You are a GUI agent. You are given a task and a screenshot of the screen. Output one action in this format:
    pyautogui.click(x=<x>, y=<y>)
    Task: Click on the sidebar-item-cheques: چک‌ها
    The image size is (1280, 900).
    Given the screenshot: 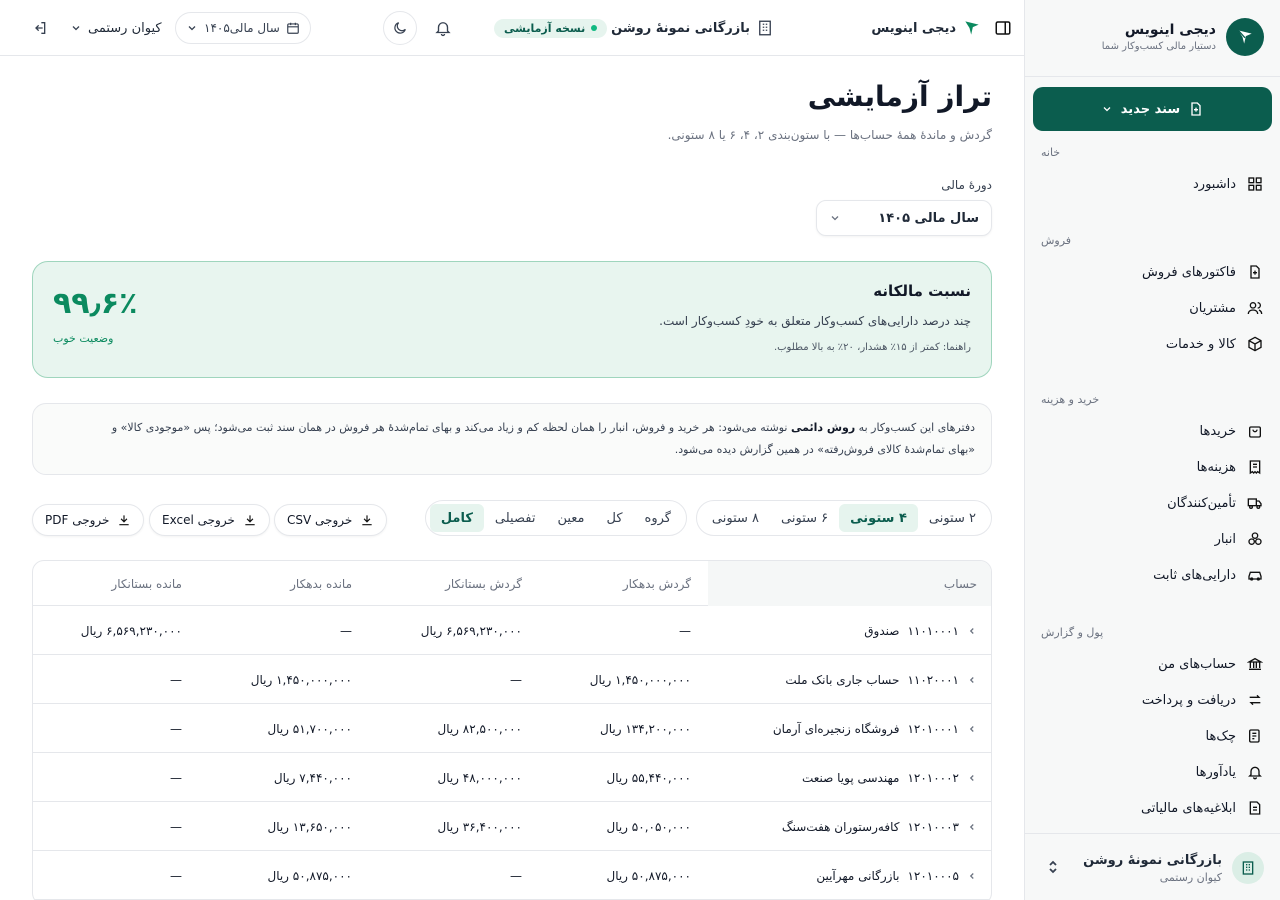 What is the action you would take?
    pyautogui.click(x=1152, y=736)
    